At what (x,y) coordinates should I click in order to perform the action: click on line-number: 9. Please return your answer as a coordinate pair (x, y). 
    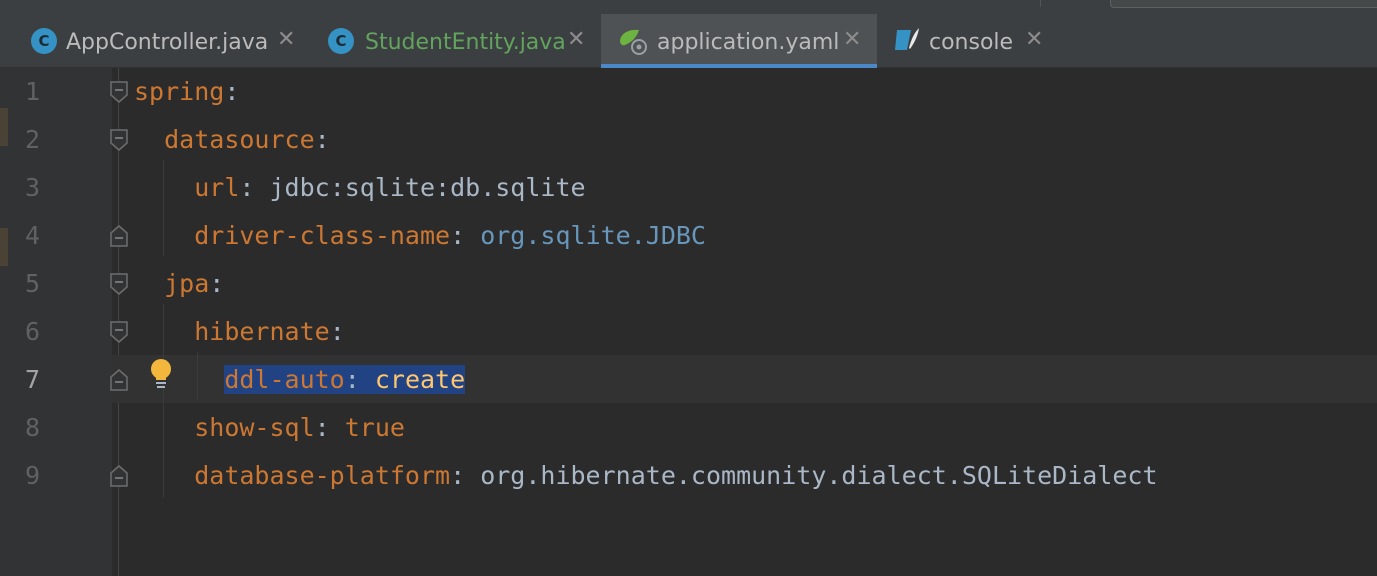
    Looking at the image, I should click on (32, 475).